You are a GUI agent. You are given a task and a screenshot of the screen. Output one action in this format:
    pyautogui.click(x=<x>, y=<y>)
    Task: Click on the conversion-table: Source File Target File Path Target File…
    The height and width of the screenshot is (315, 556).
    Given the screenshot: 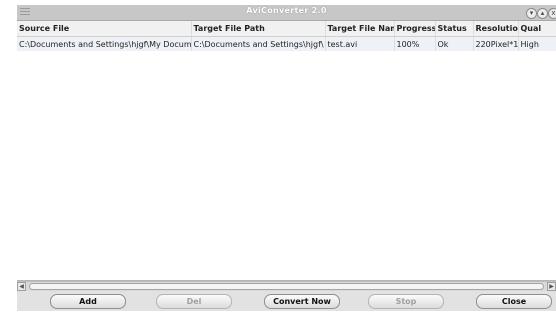 What is the action you would take?
    pyautogui.click(x=286, y=36)
    